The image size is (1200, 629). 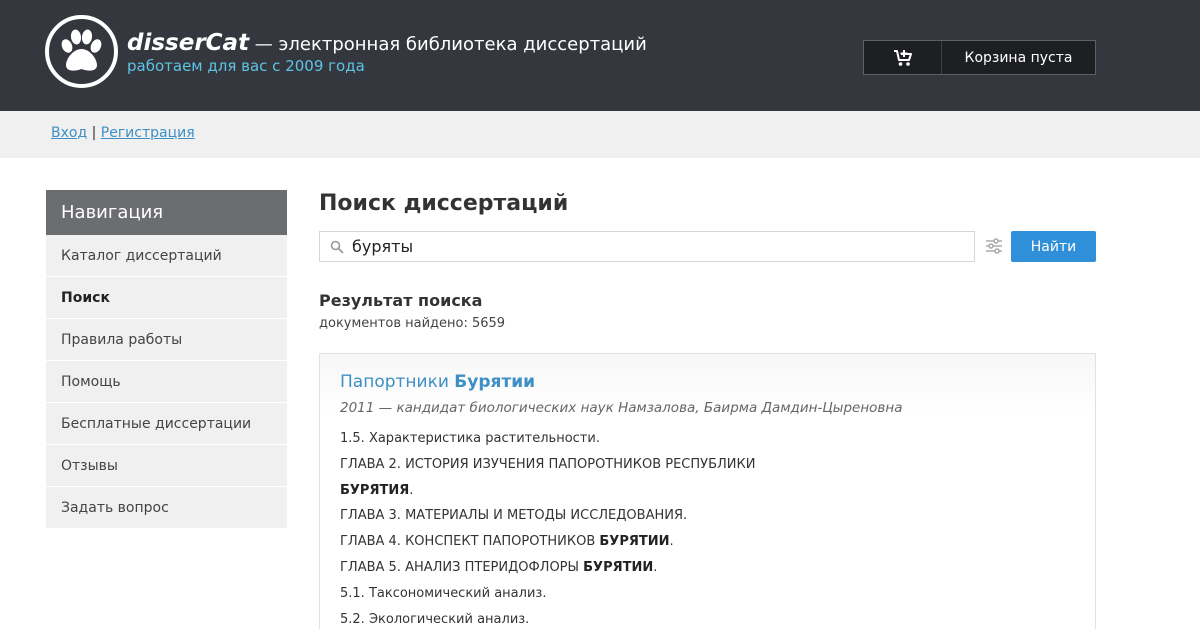 What do you see at coordinates (166, 508) in the screenshot?
I see `nav-item-ask: Задать вопрос` at bounding box center [166, 508].